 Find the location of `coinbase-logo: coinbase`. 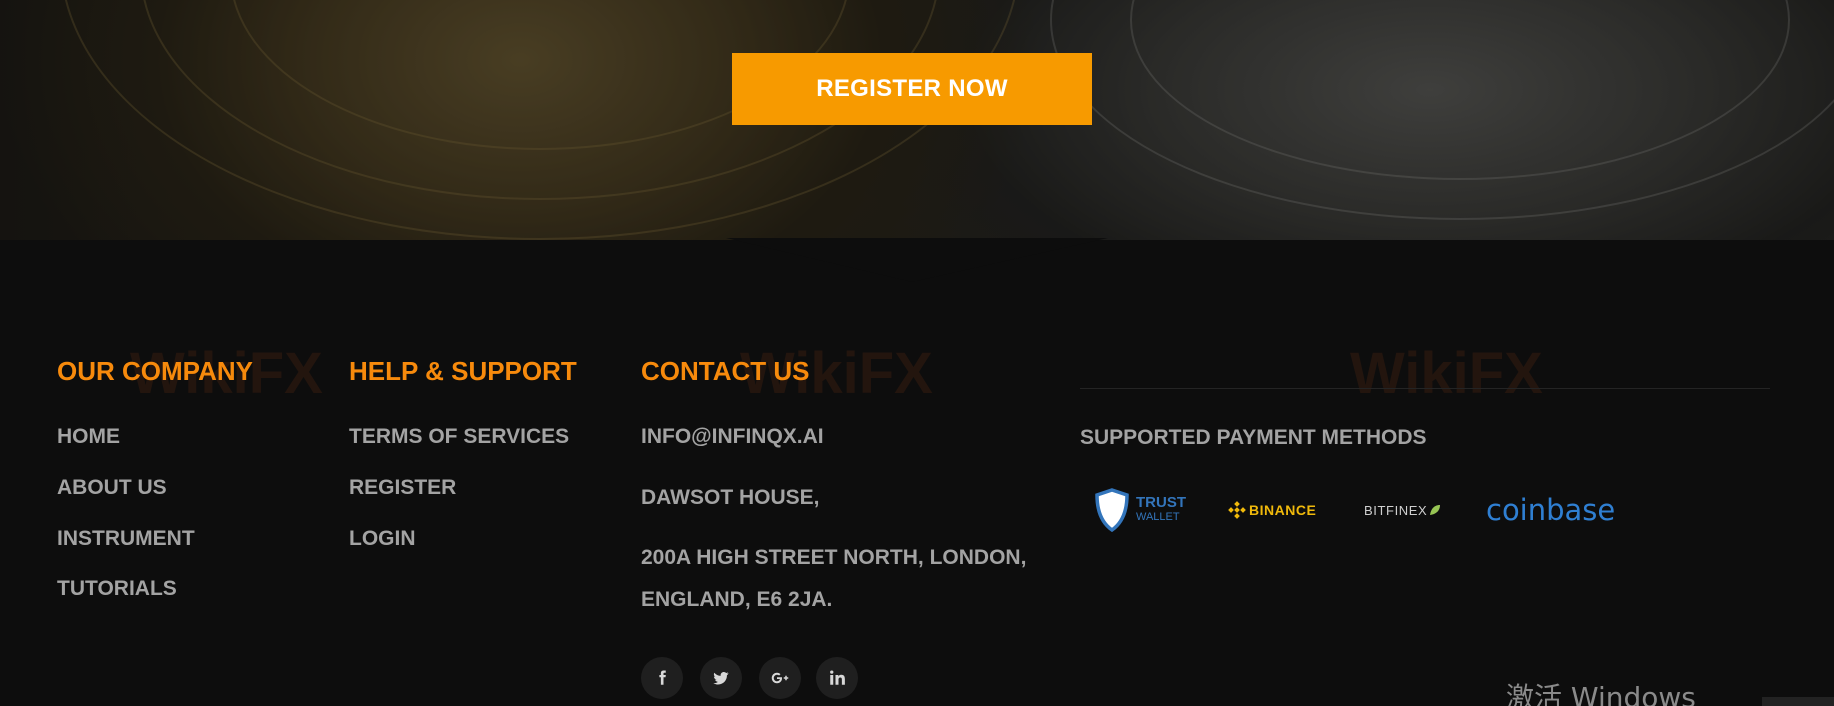

coinbase-logo: coinbase is located at coordinates (1550, 510).